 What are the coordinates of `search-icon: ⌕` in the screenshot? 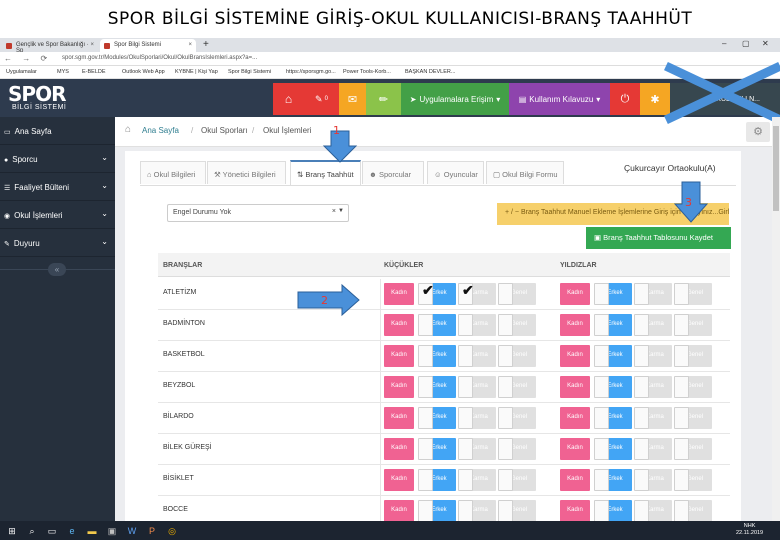 It's located at (32, 531).